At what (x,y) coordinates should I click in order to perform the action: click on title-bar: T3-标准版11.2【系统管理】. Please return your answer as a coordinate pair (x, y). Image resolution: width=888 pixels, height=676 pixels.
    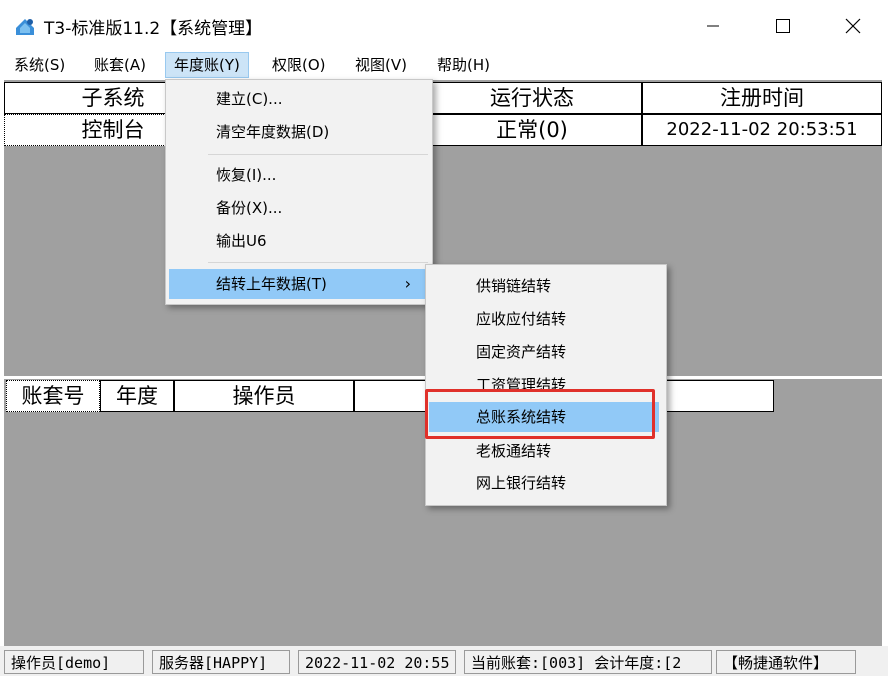
    Looking at the image, I should click on (444, 26).